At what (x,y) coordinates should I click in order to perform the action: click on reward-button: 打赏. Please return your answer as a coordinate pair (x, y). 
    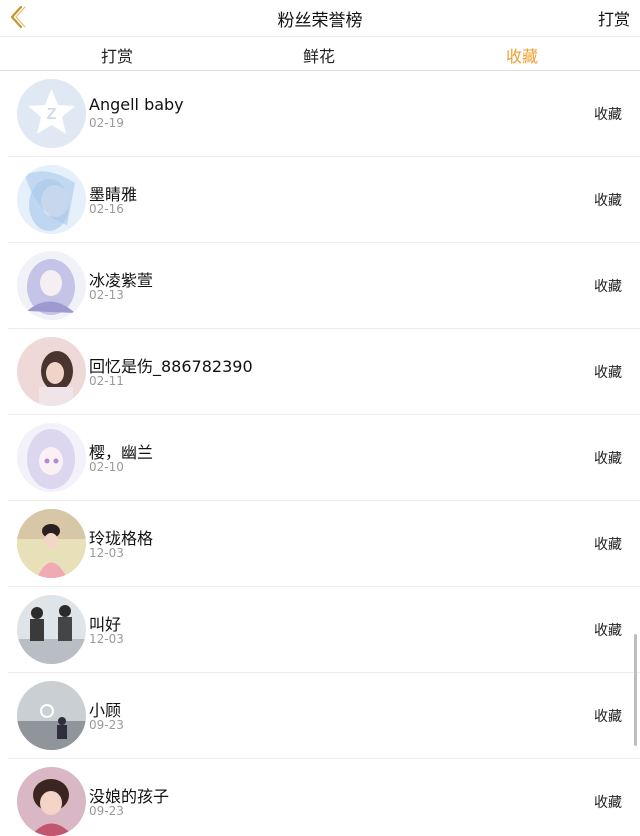
    Looking at the image, I should click on (614, 18).